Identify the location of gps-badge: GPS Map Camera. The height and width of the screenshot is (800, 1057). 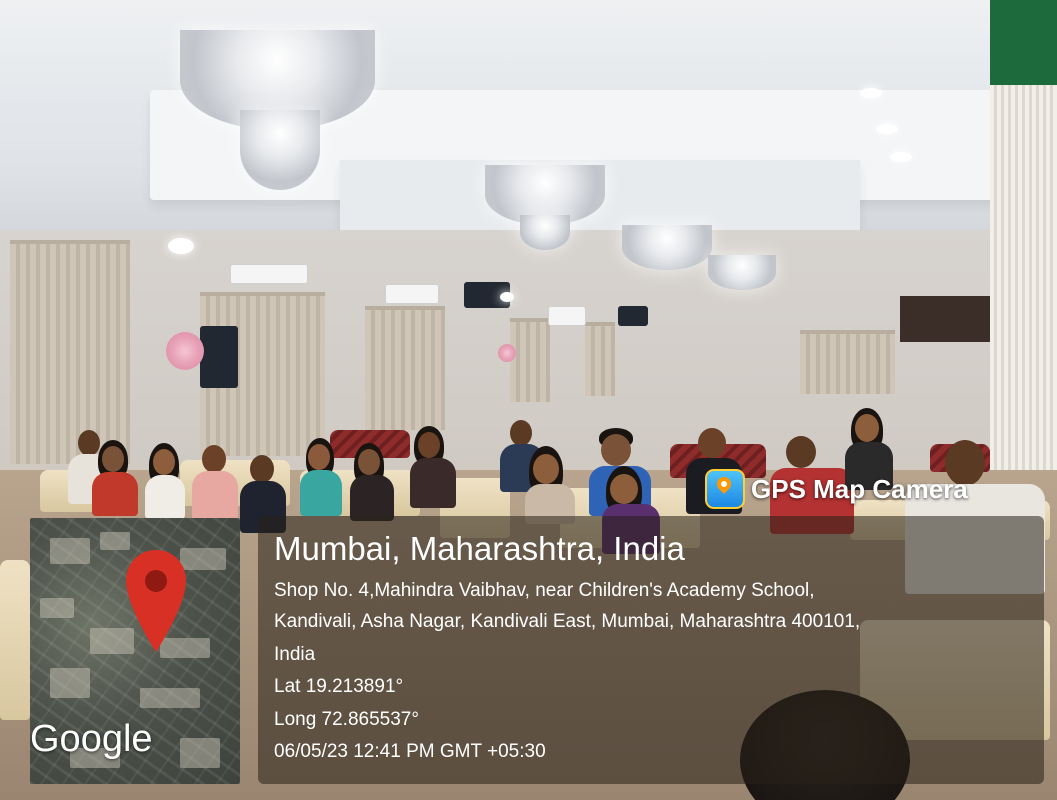
(836, 489).